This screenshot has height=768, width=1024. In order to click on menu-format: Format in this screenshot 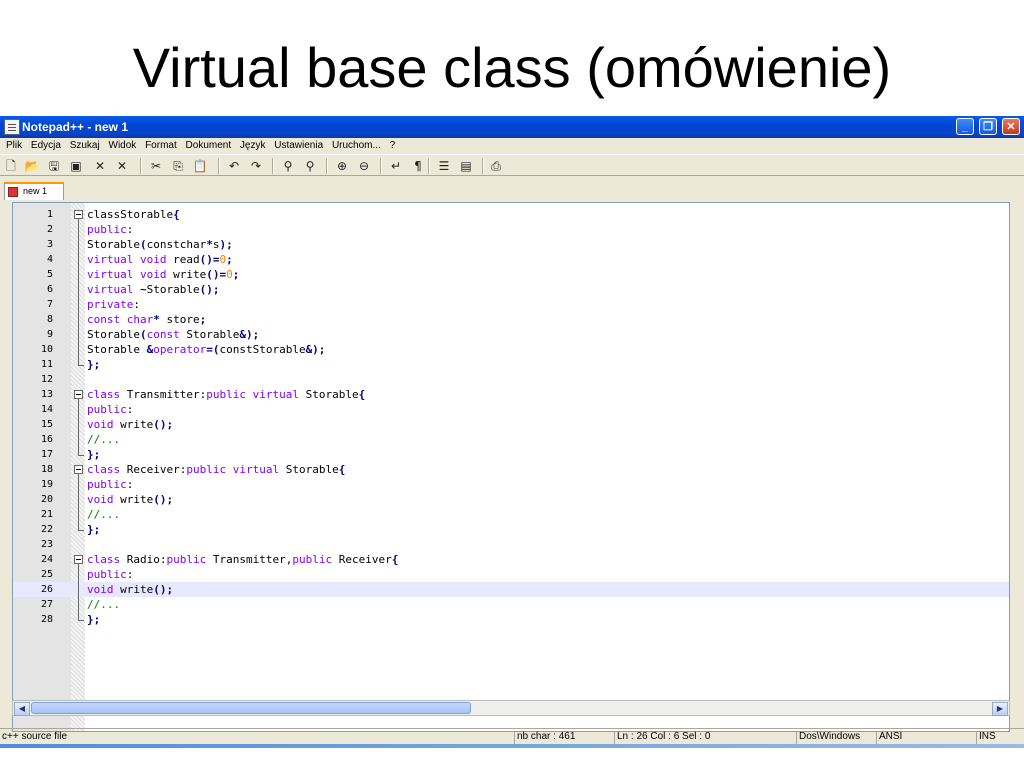, I will do `click(161, 146)`.